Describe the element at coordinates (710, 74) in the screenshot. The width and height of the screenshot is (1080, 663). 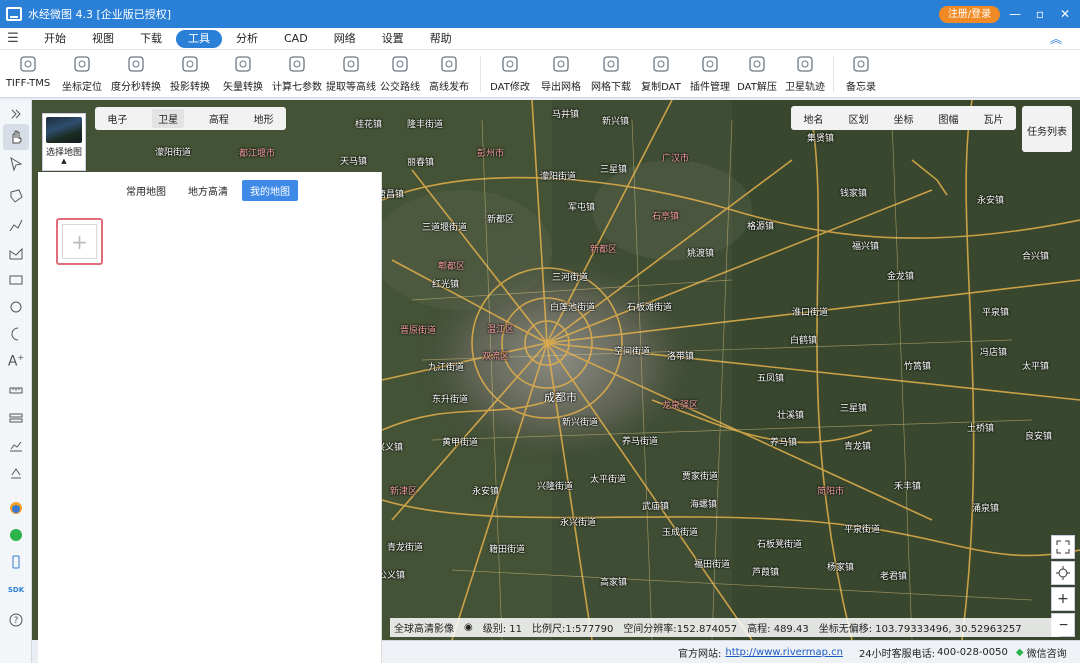
I see `tool-plugin: 插件管理` at that location.